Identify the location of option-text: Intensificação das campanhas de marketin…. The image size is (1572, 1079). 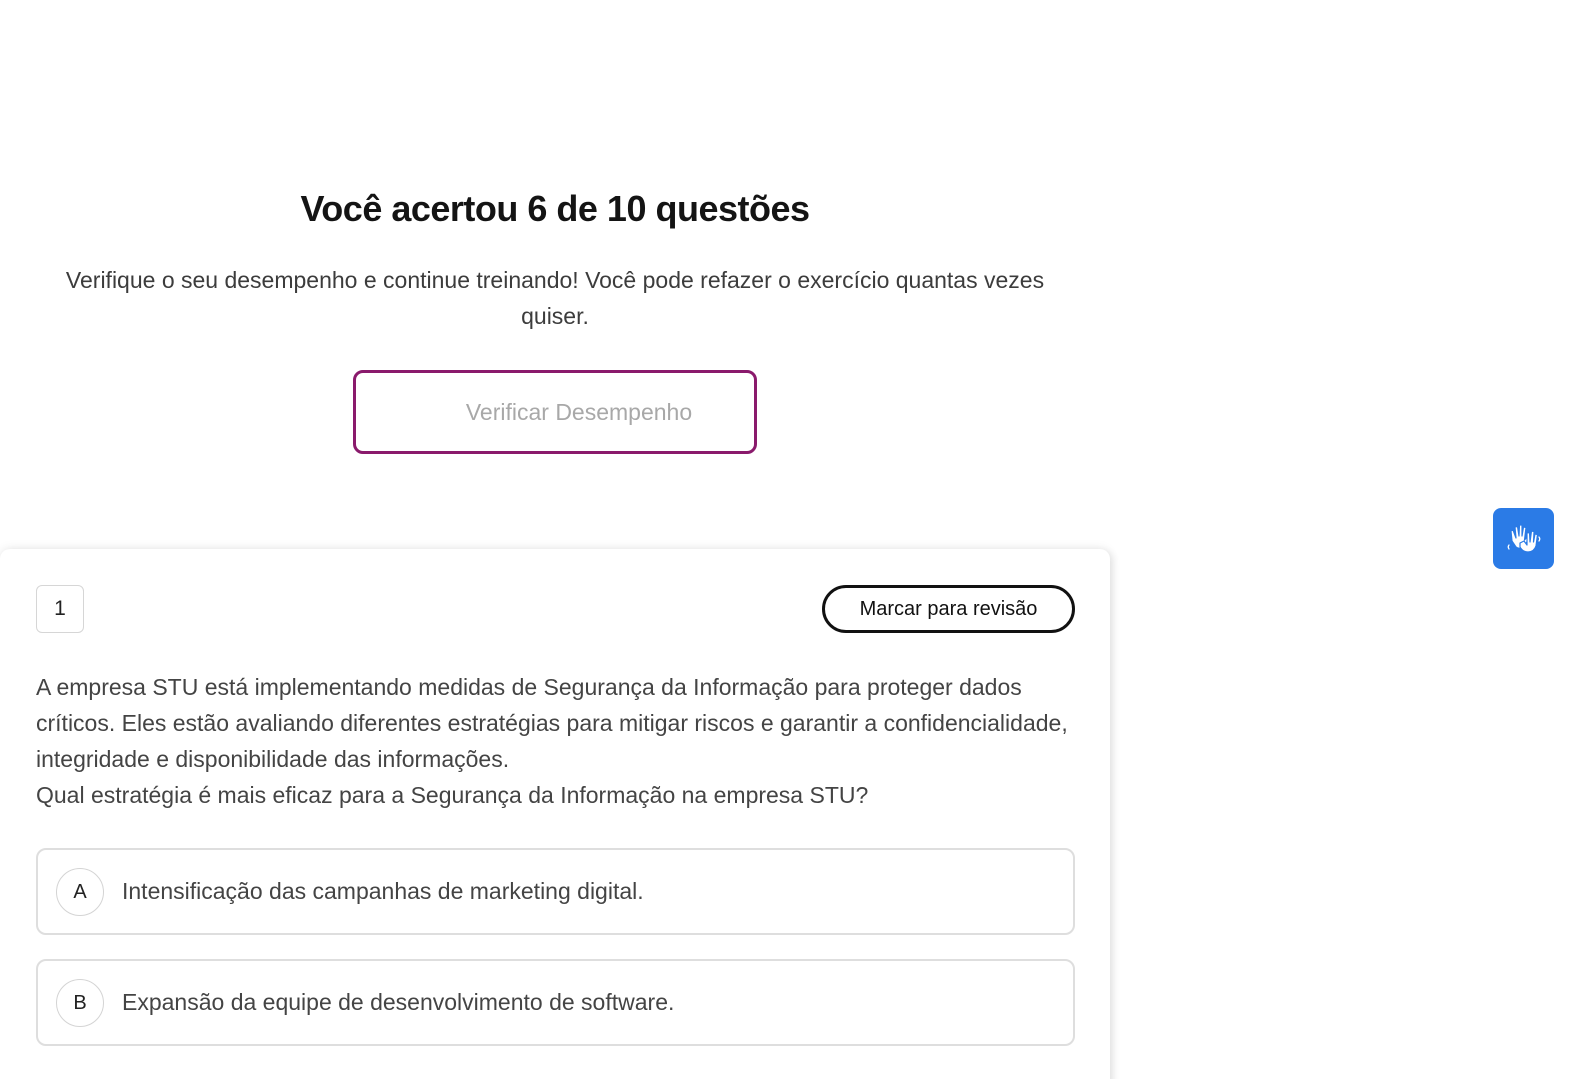
(383, 891).